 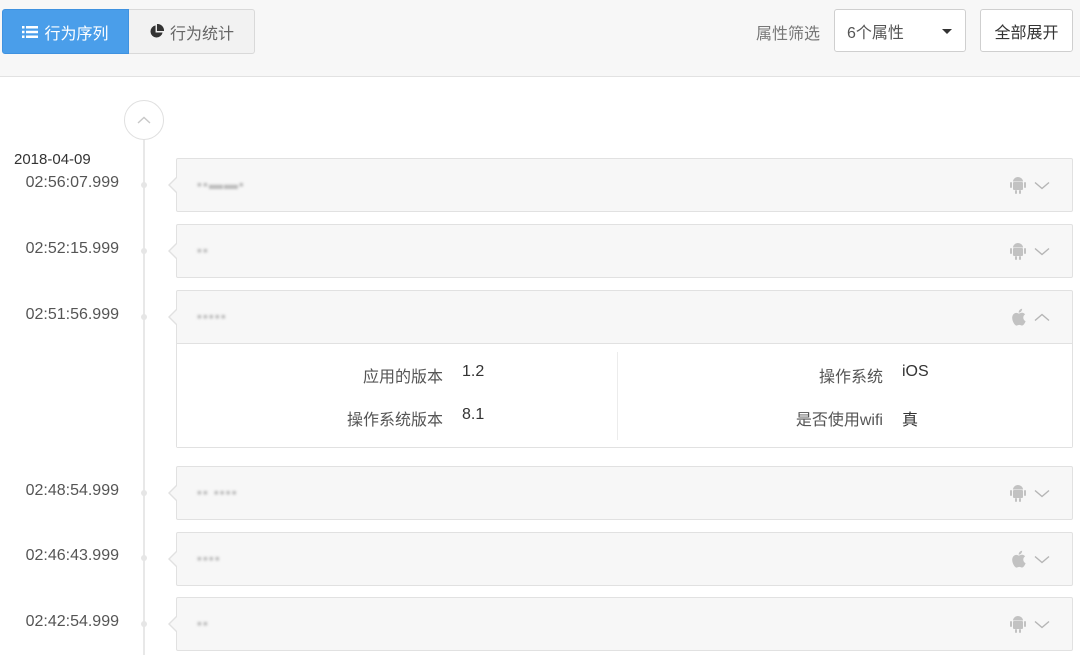 I want to click on tab-behavior-stats-label: 行为统计, so click(x=201, y=34).